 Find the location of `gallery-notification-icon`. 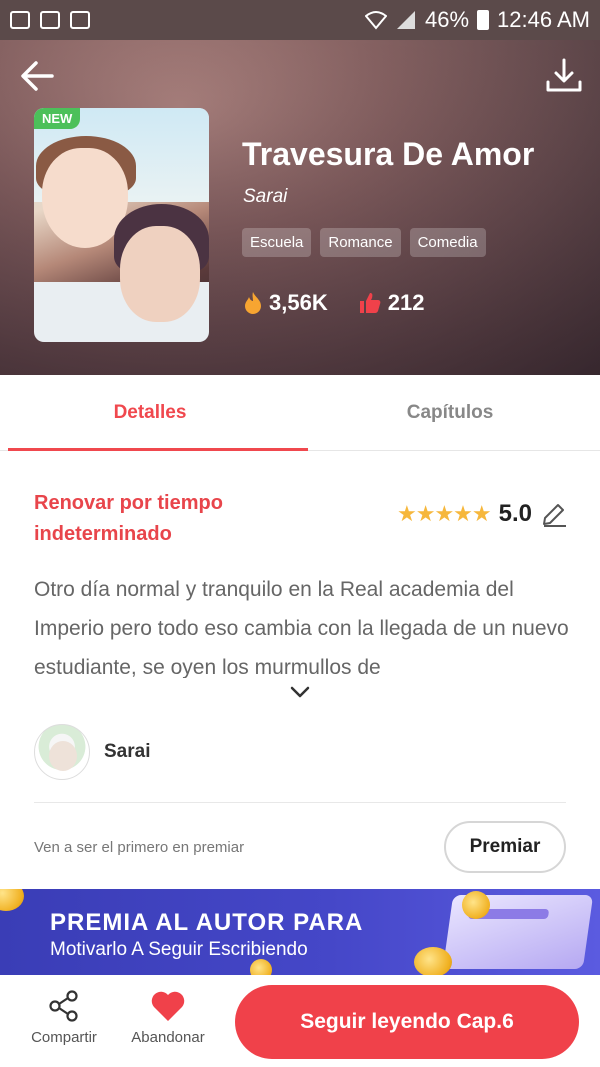

gallery-notification-icon is located at coordinates (20, 20).